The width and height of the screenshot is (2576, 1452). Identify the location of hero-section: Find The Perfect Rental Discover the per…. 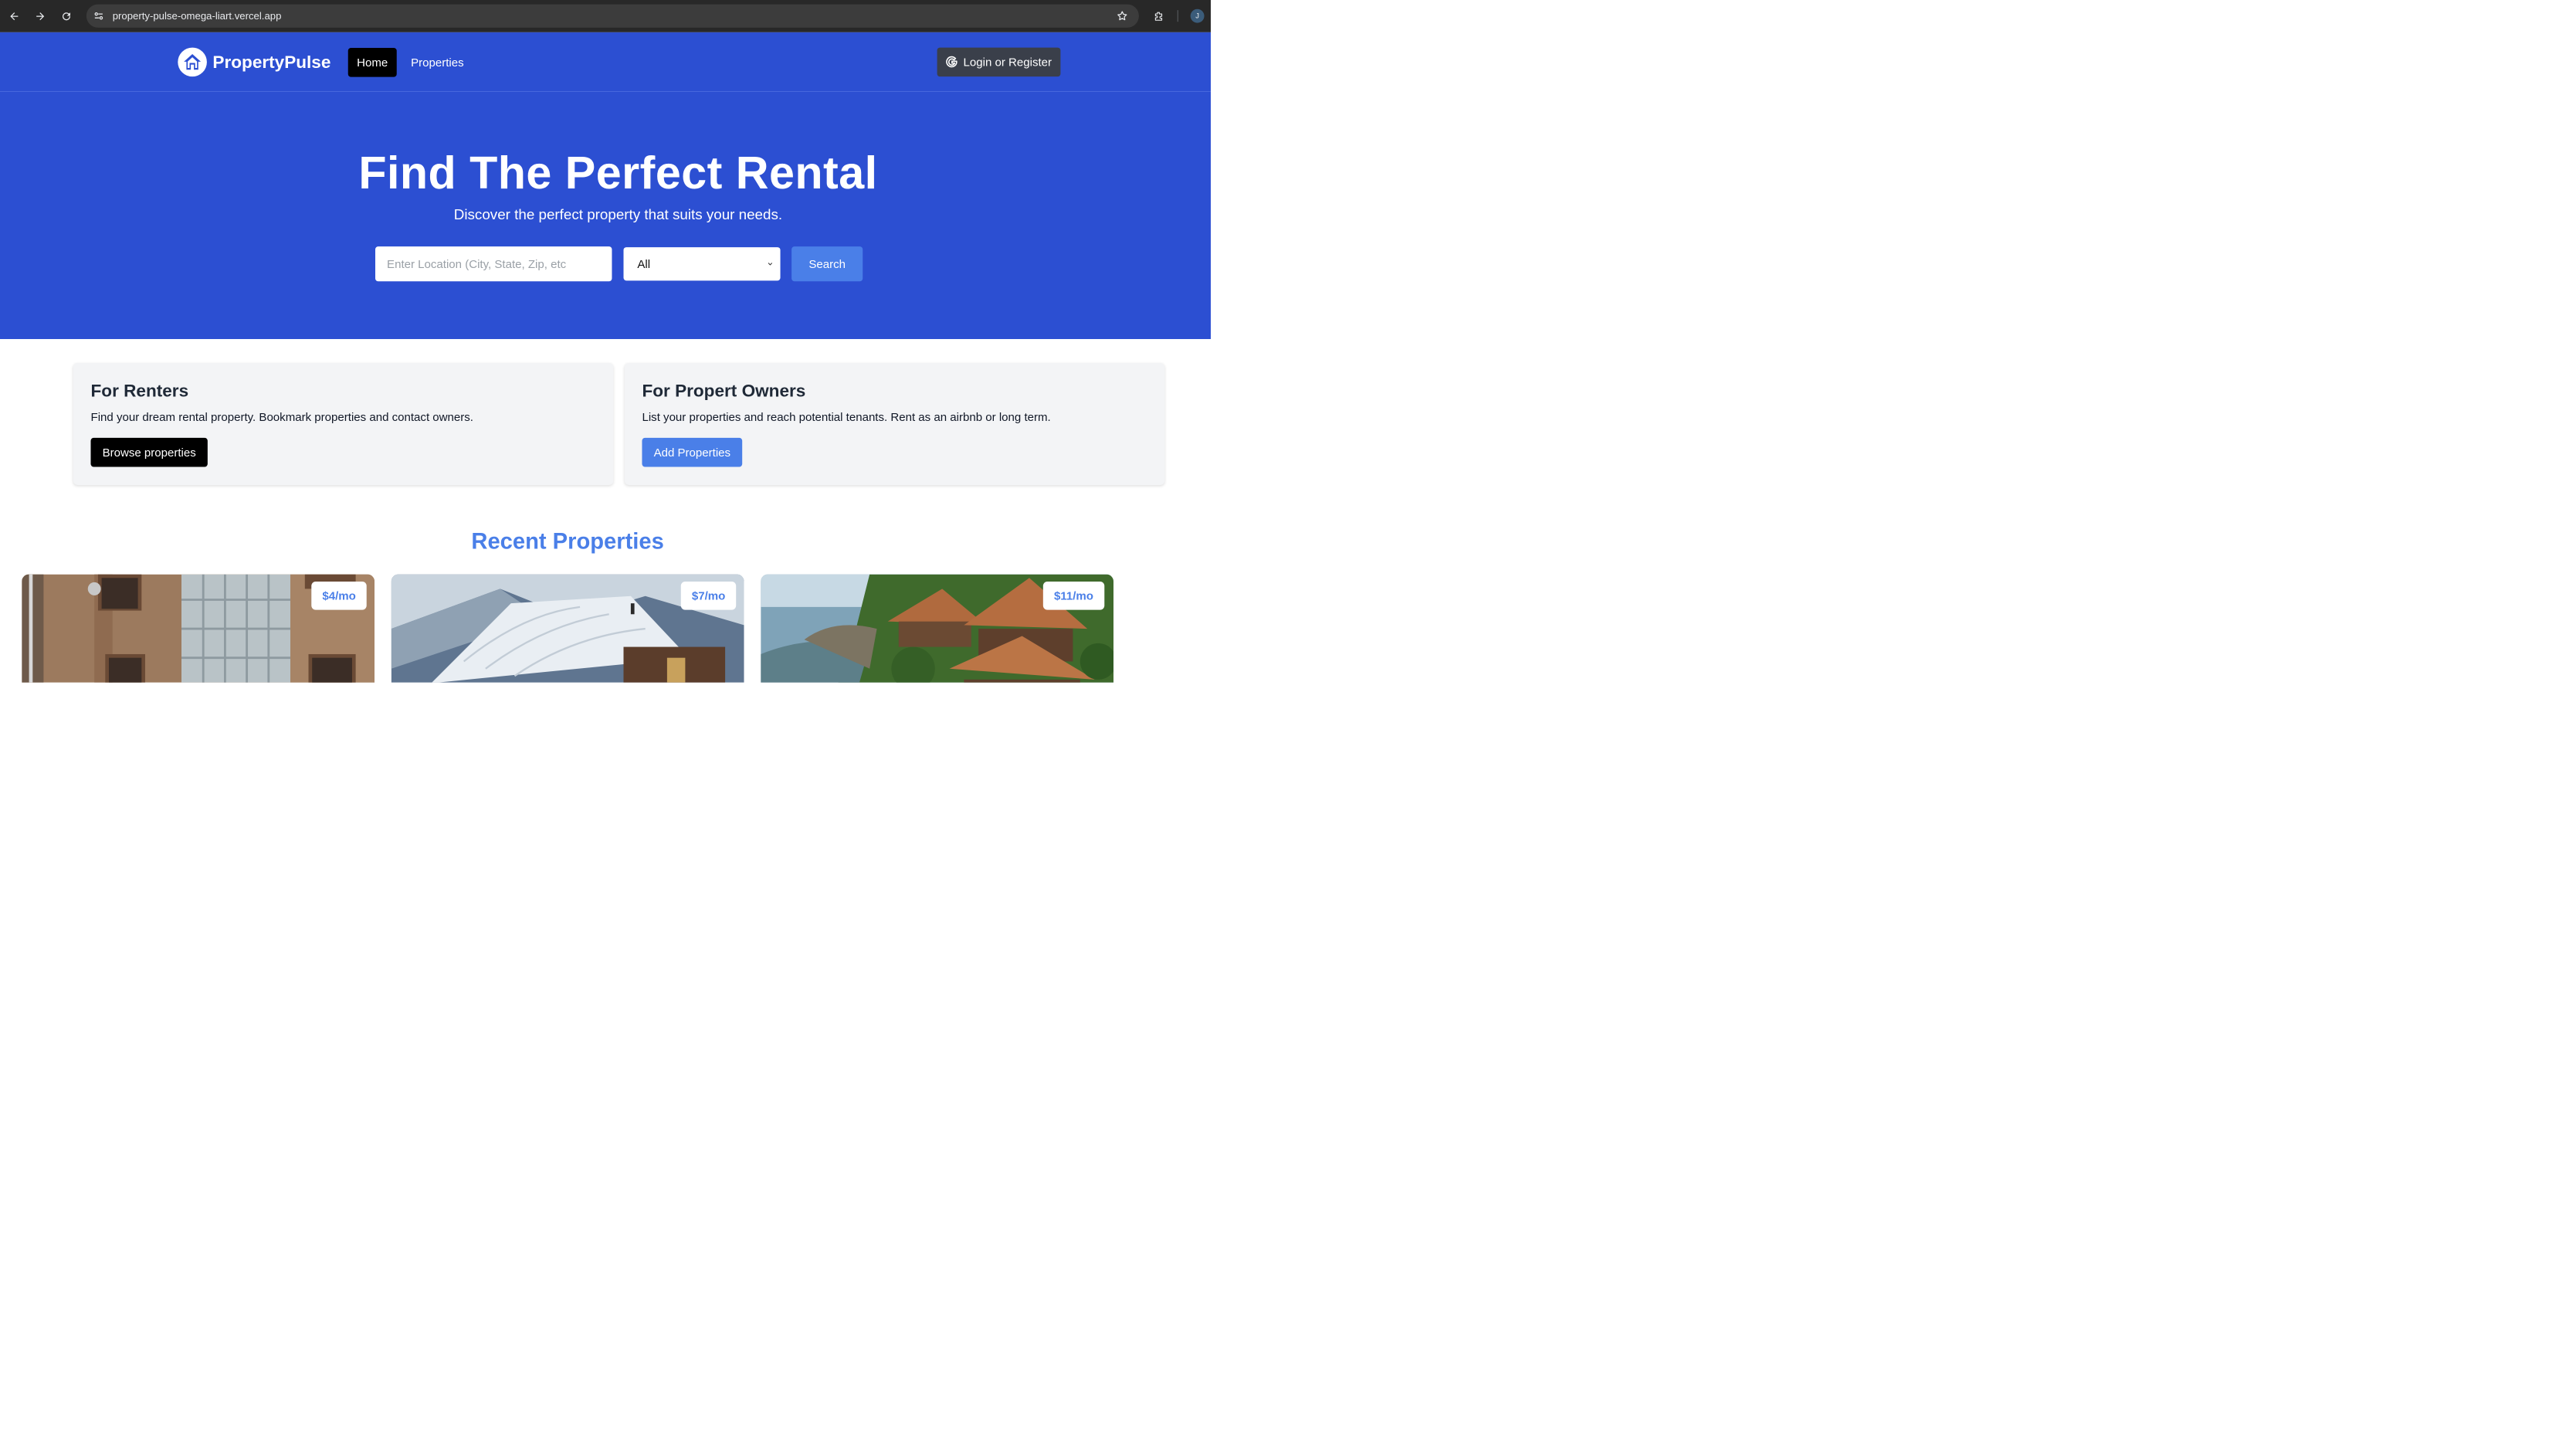
(605, 215).